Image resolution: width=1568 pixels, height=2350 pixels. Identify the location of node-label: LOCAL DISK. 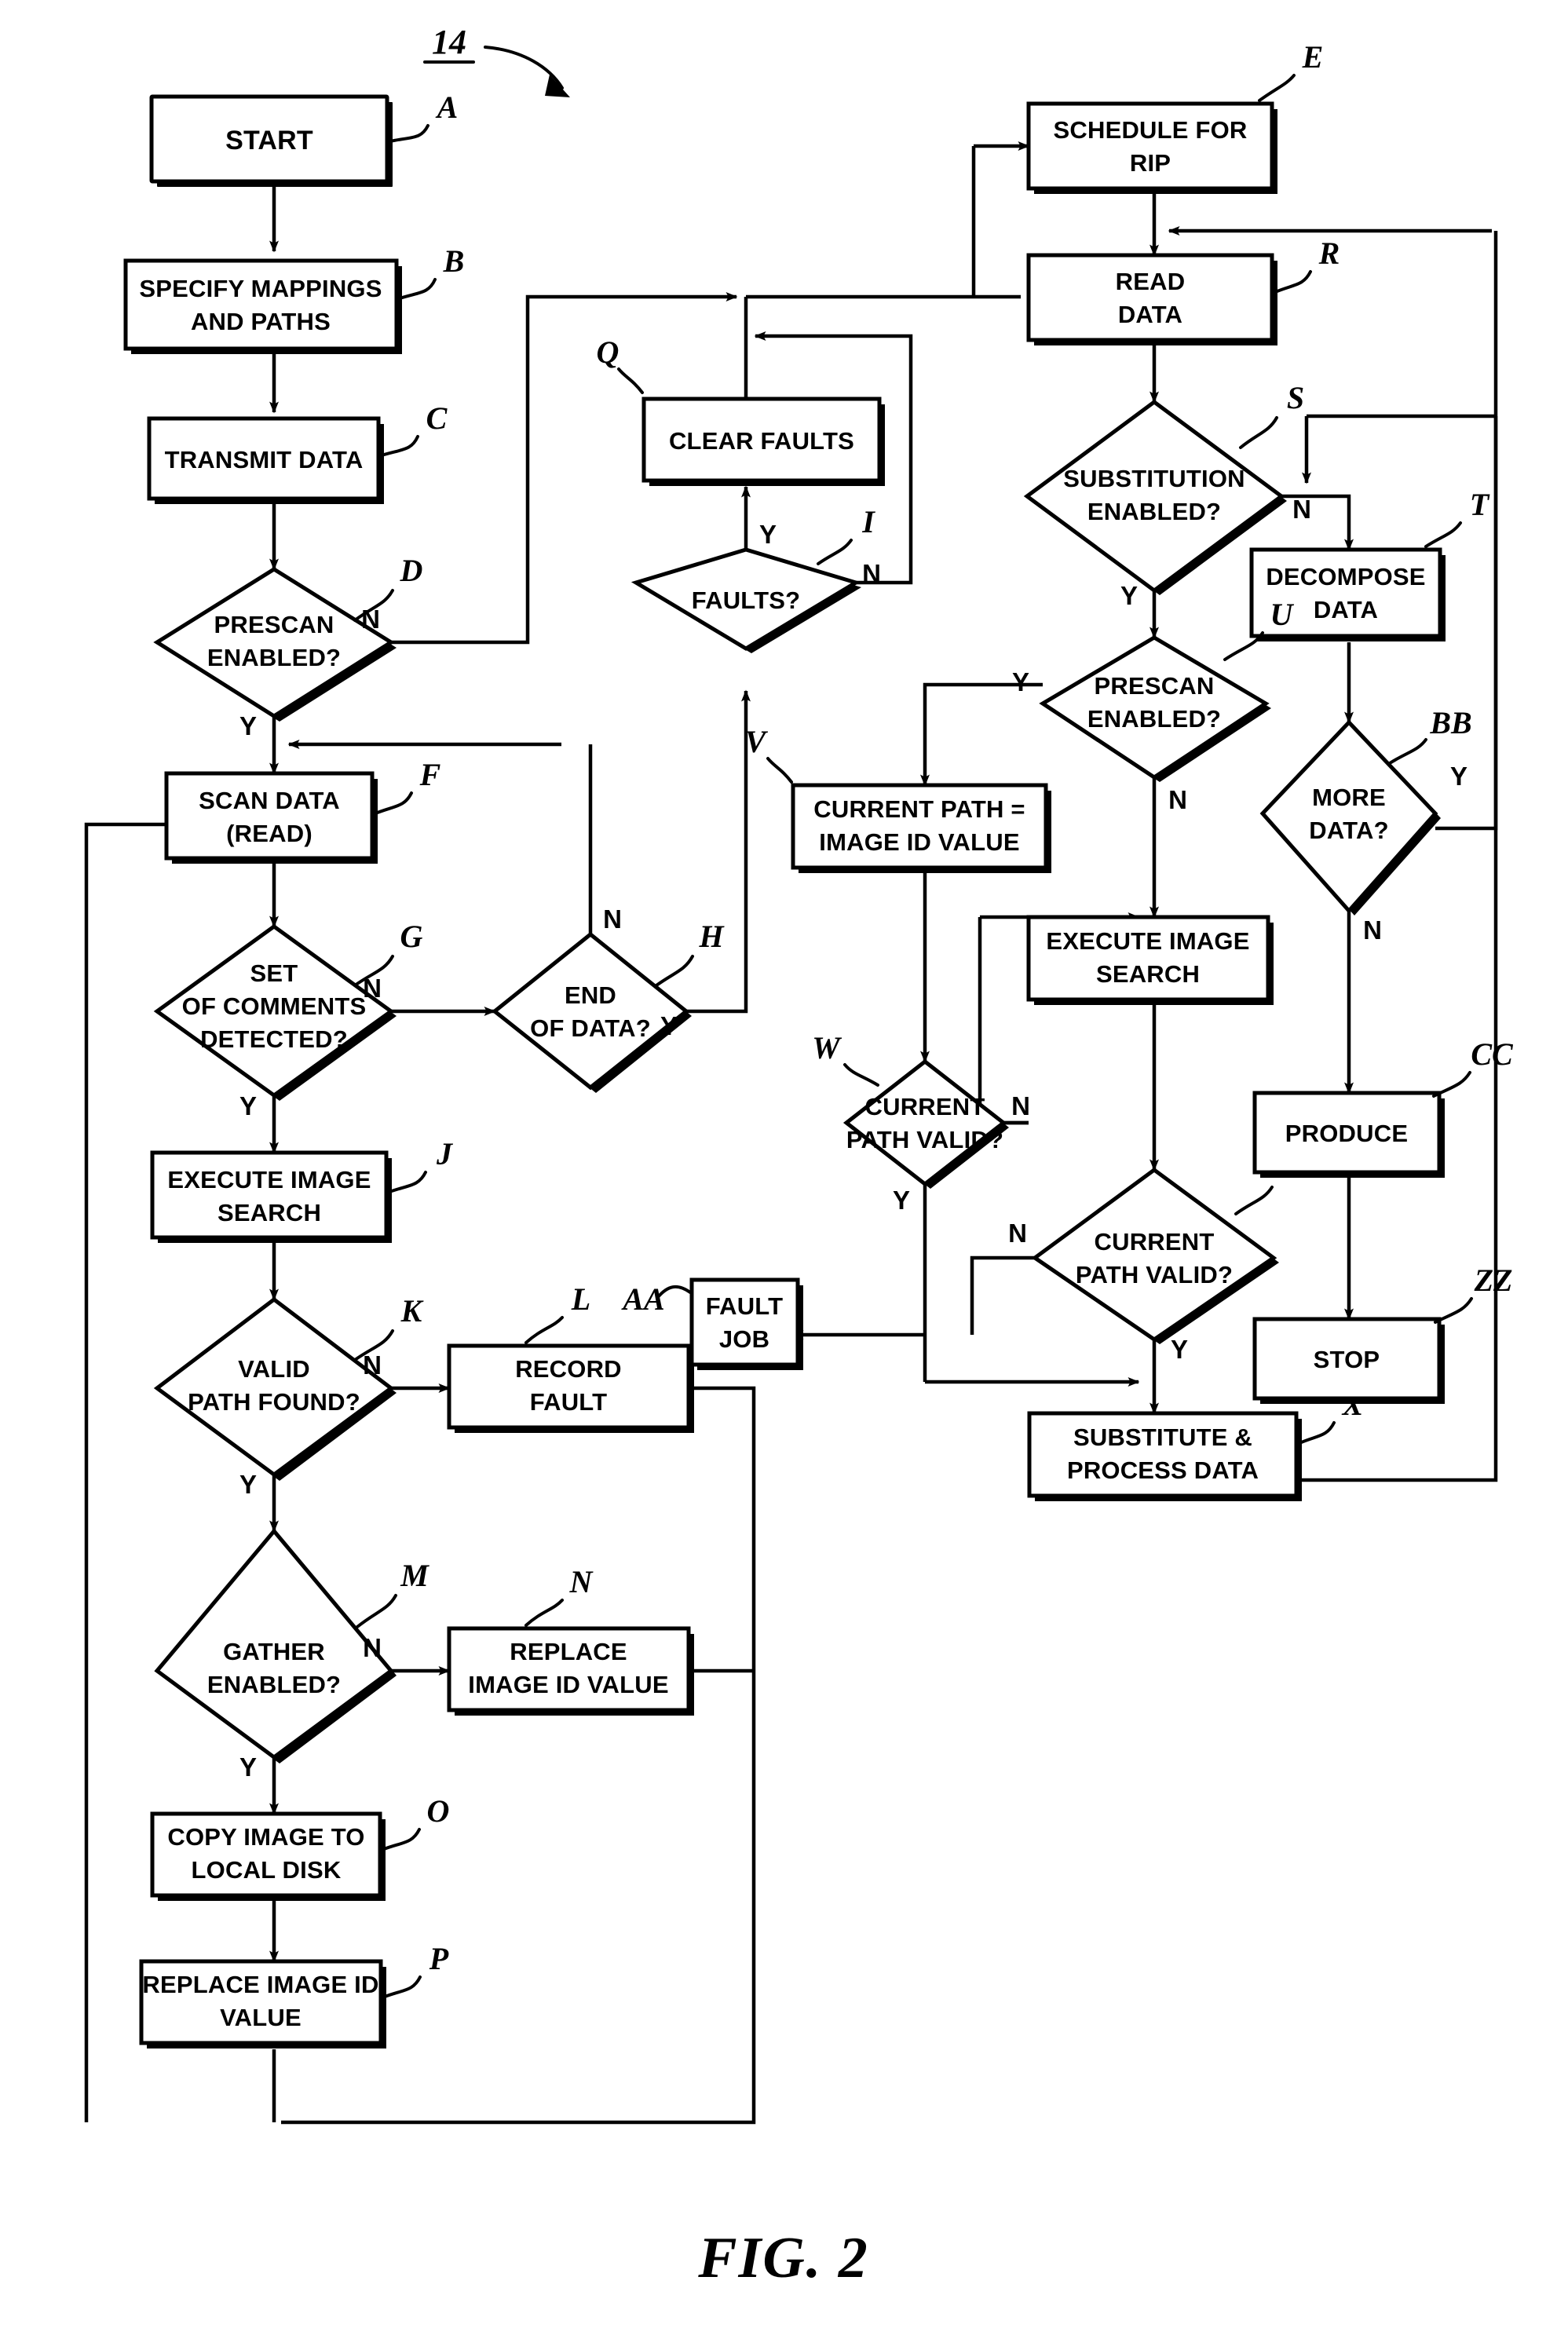
(267, 1870).